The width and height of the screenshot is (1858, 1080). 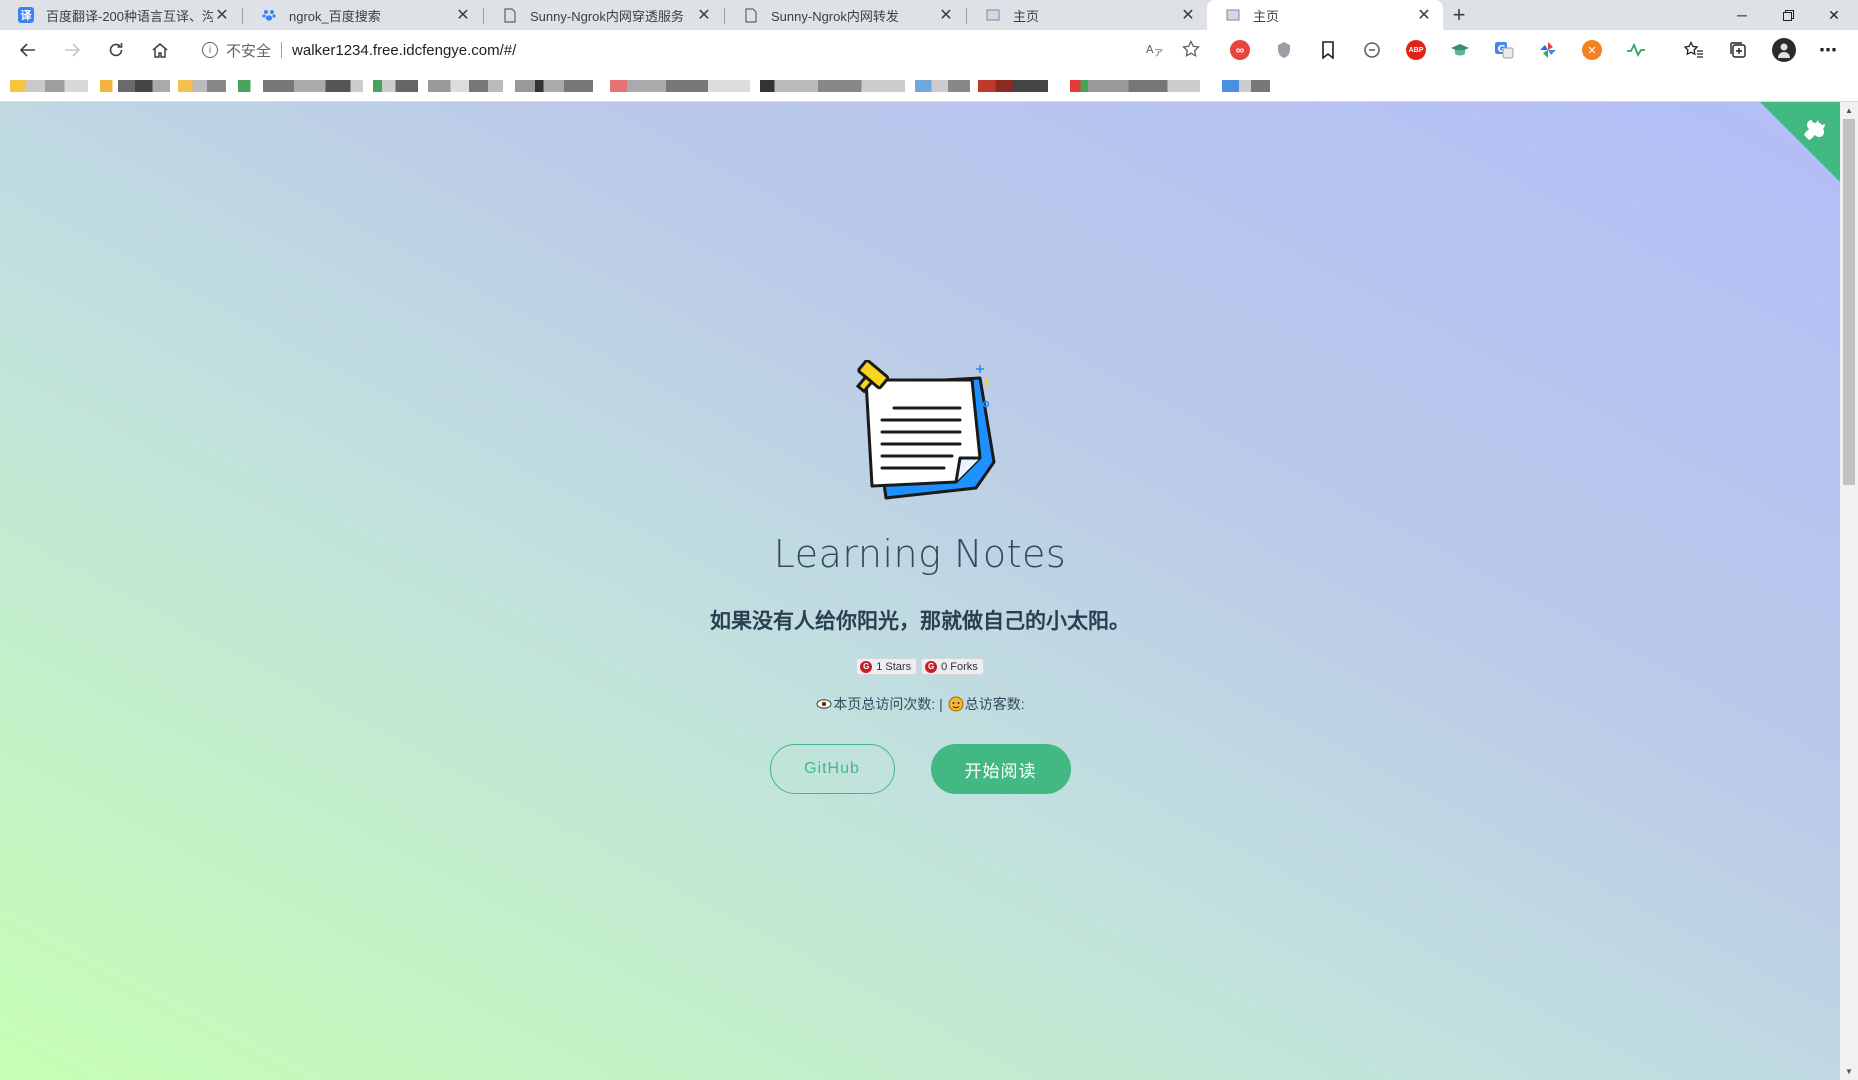 I want to click on tab-baidu-translate: 译 百度翻译-200种语言互译、沟通 ✕, so click(x=120, y=15).